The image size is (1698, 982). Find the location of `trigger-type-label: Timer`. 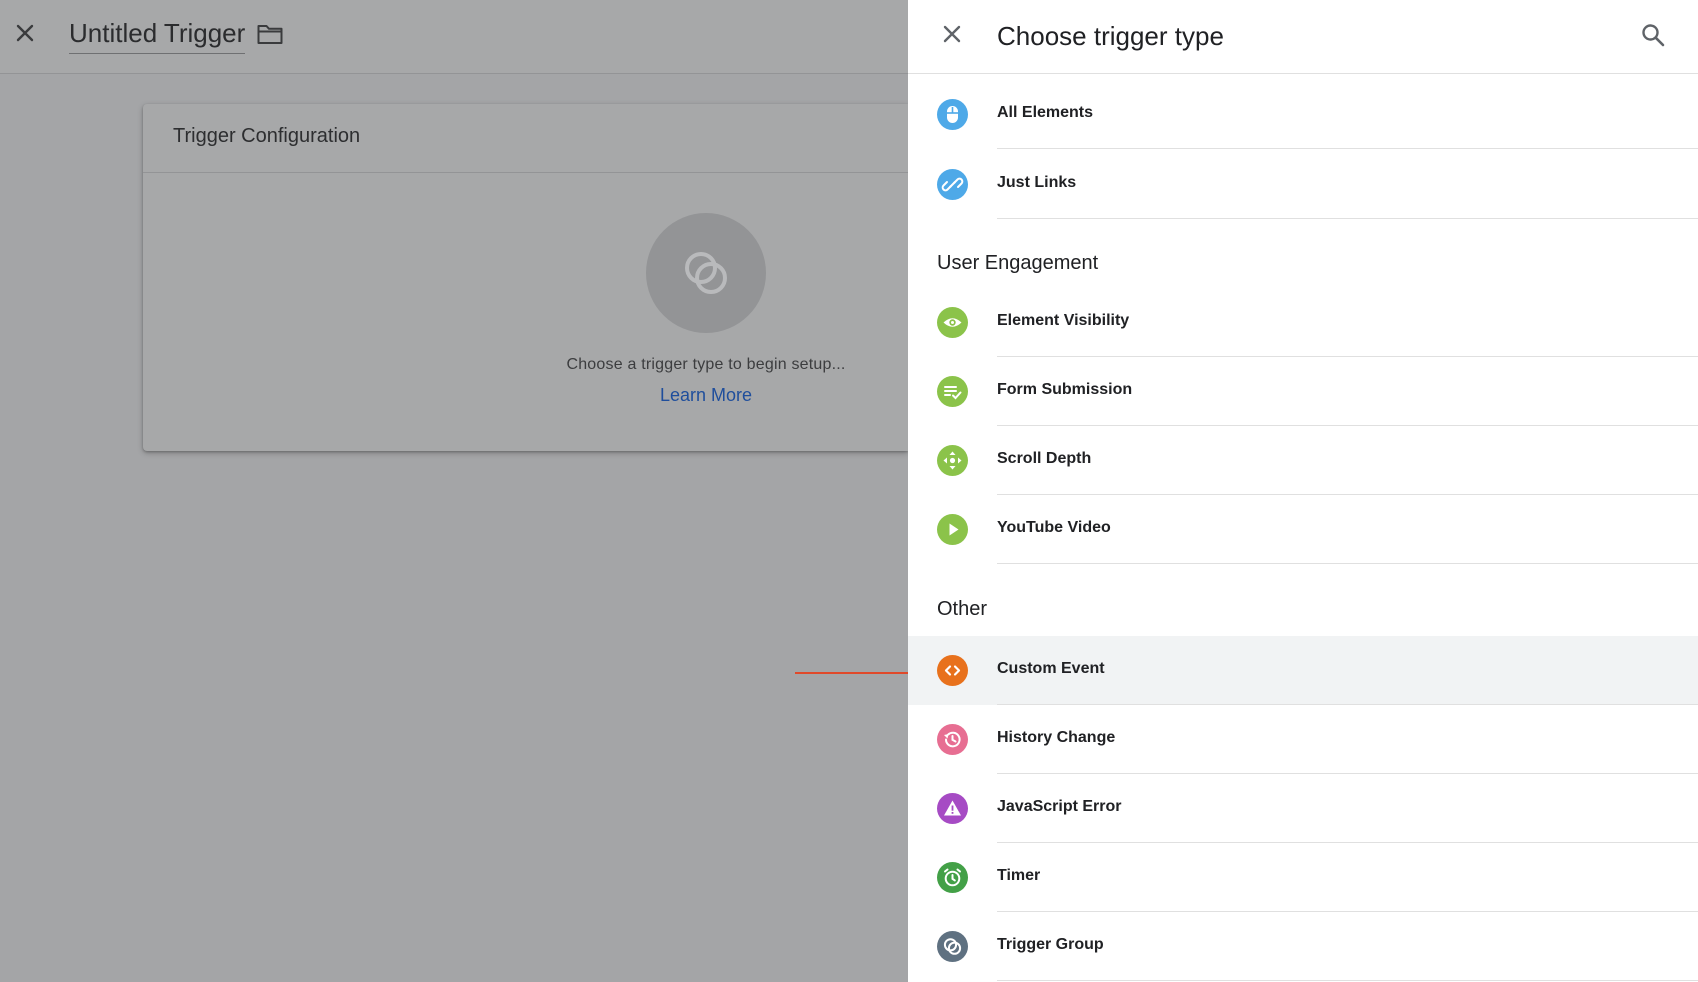

trigger-type-label: Timer is located at coordinates (1019, 875).